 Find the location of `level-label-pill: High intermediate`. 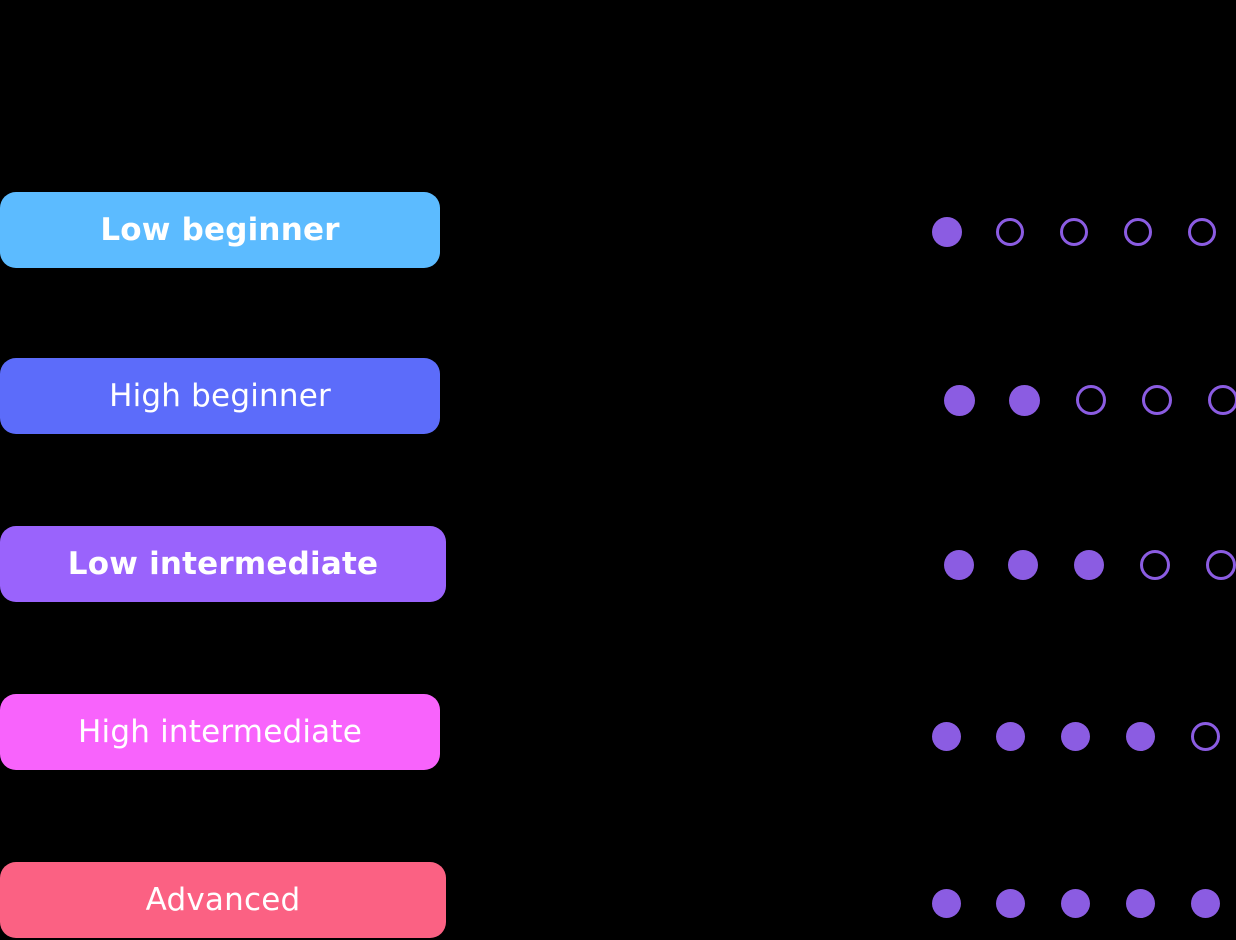

level-label-pill: High intermediate is located at coordinates (220, 732).